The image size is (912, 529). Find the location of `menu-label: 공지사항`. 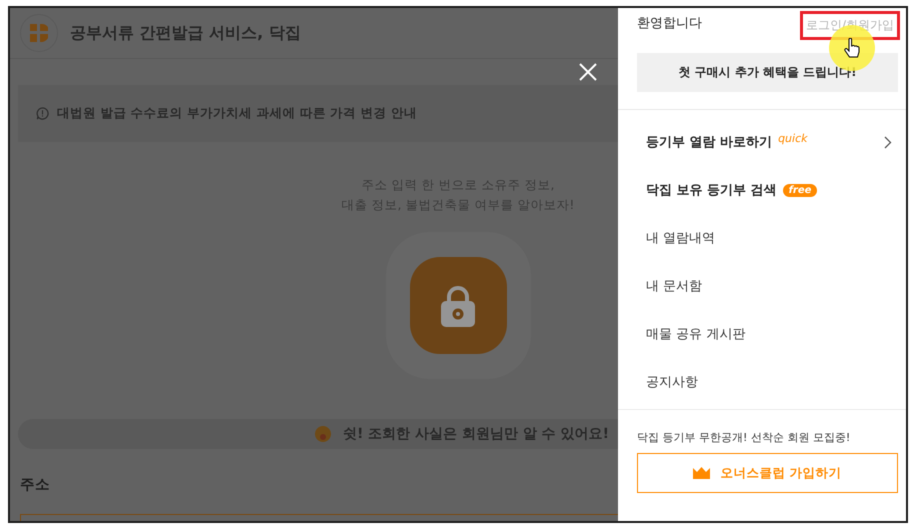

menu-label: 공지사항 is located at coordinates (672, 382).